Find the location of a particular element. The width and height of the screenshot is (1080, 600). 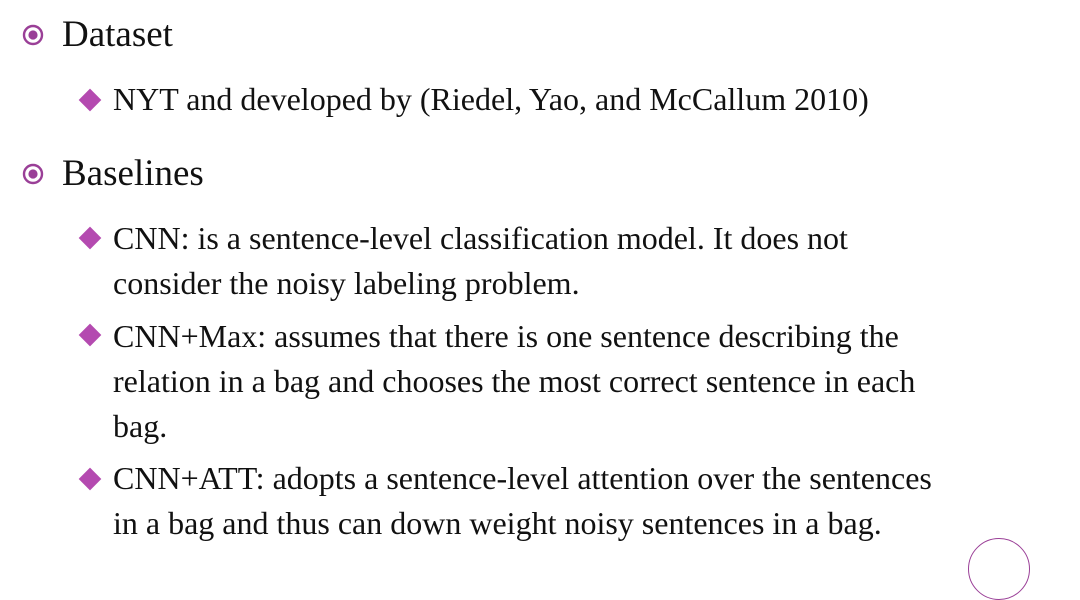

section-heading-baselines: Baselines is located at coordinates (133, 173).